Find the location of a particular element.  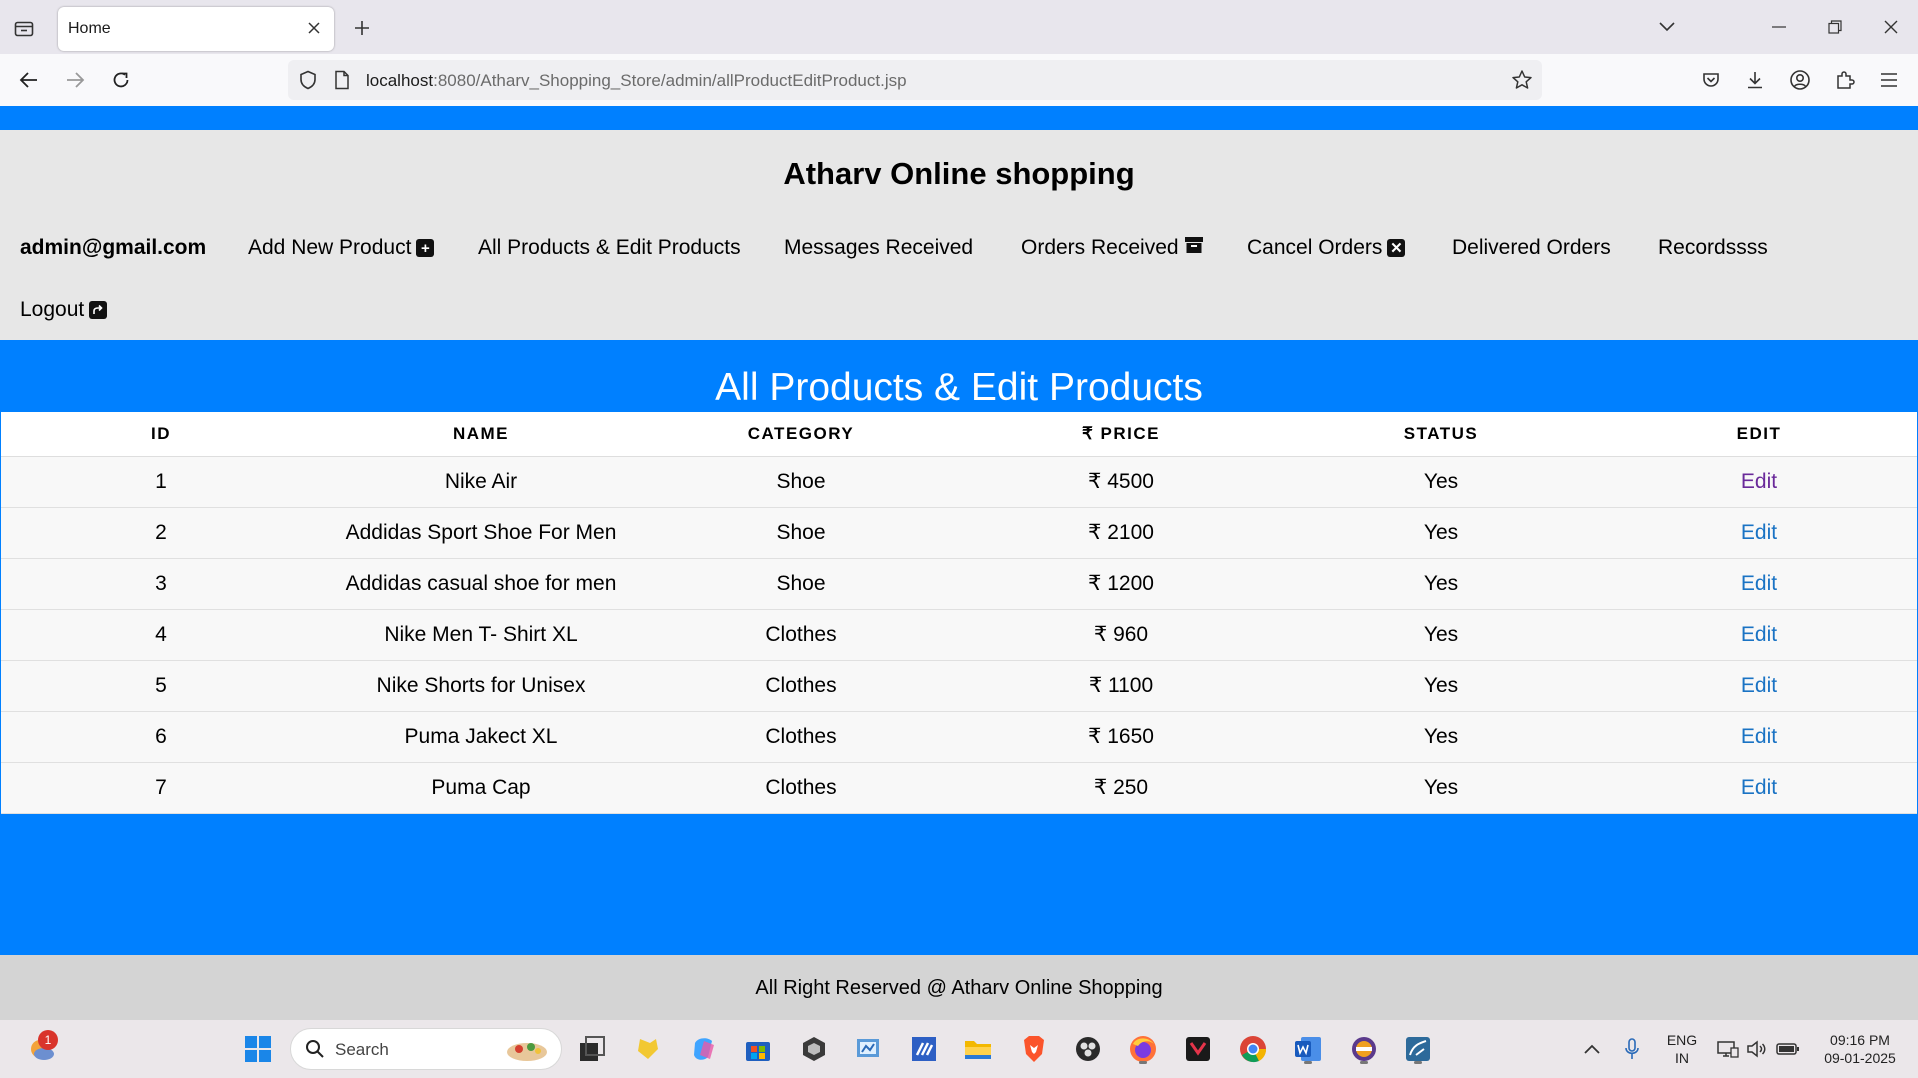

column-header-status: STATUS is located at coordinates (1441, 434).